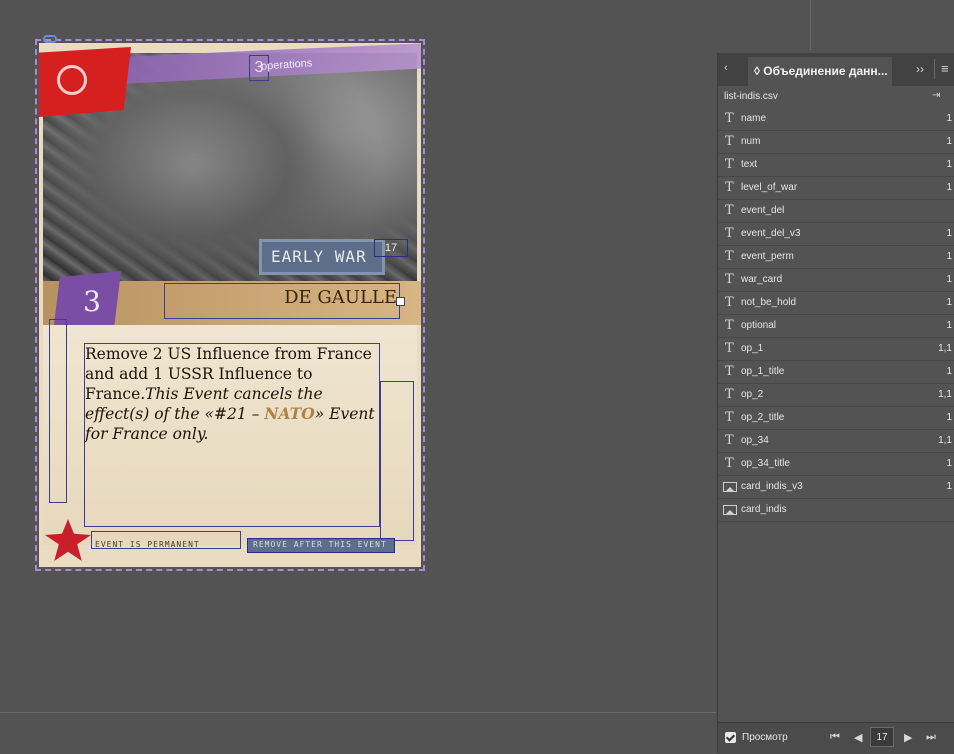 The image size is (954, 754). Describe the element at coordinates (836, 142) in the screenshot. I see `field-row: Tnum 1` at that location.